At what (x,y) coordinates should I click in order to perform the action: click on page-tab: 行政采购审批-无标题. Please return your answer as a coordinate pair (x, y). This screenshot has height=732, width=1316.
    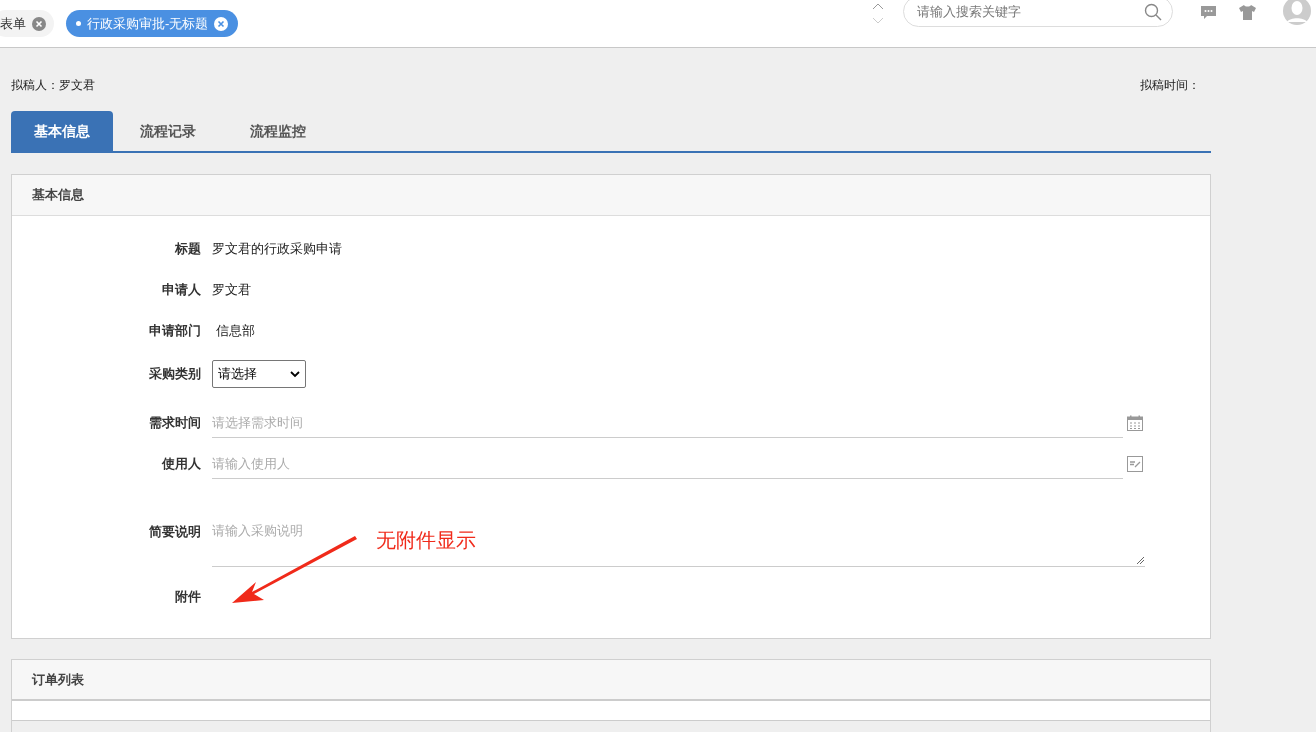
    Looking at the image, I should click on (152, 23).